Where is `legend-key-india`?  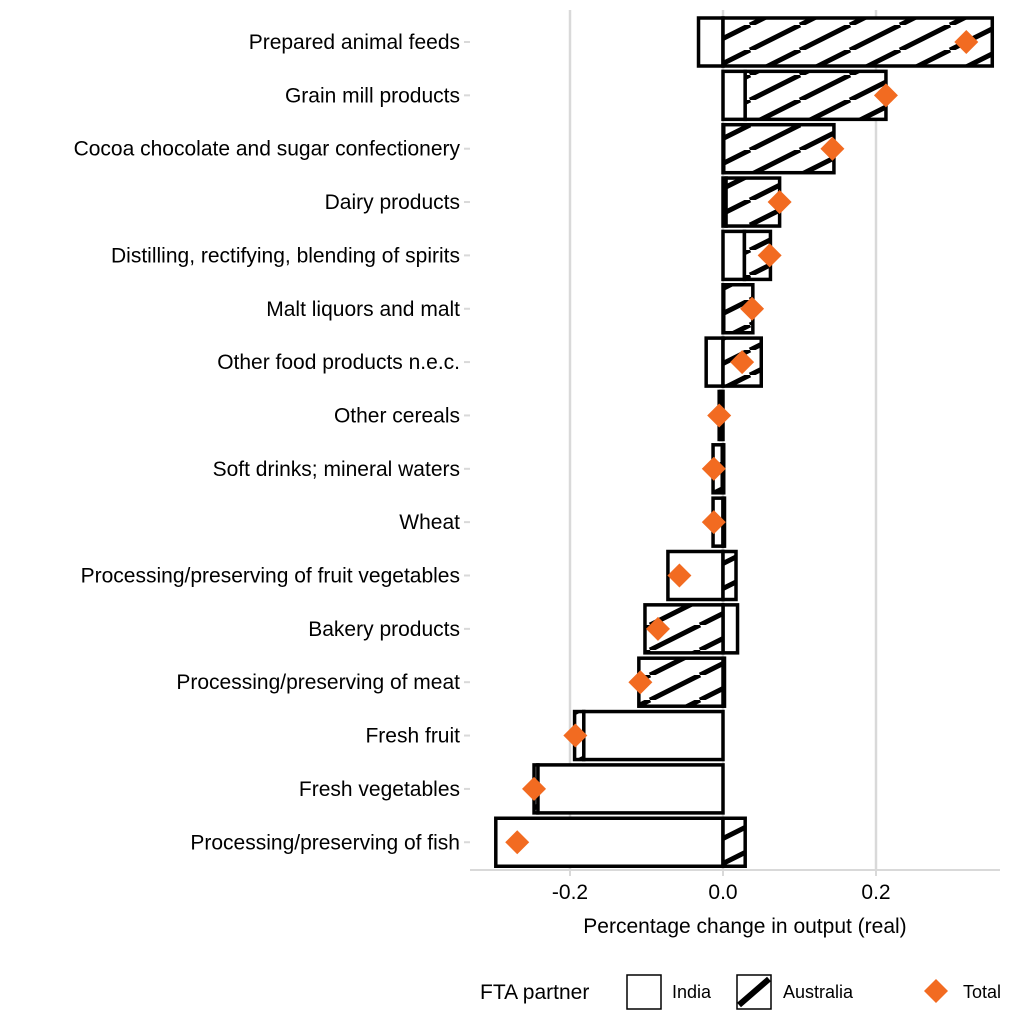 legend-key-india is located at coordinates (644, 992).